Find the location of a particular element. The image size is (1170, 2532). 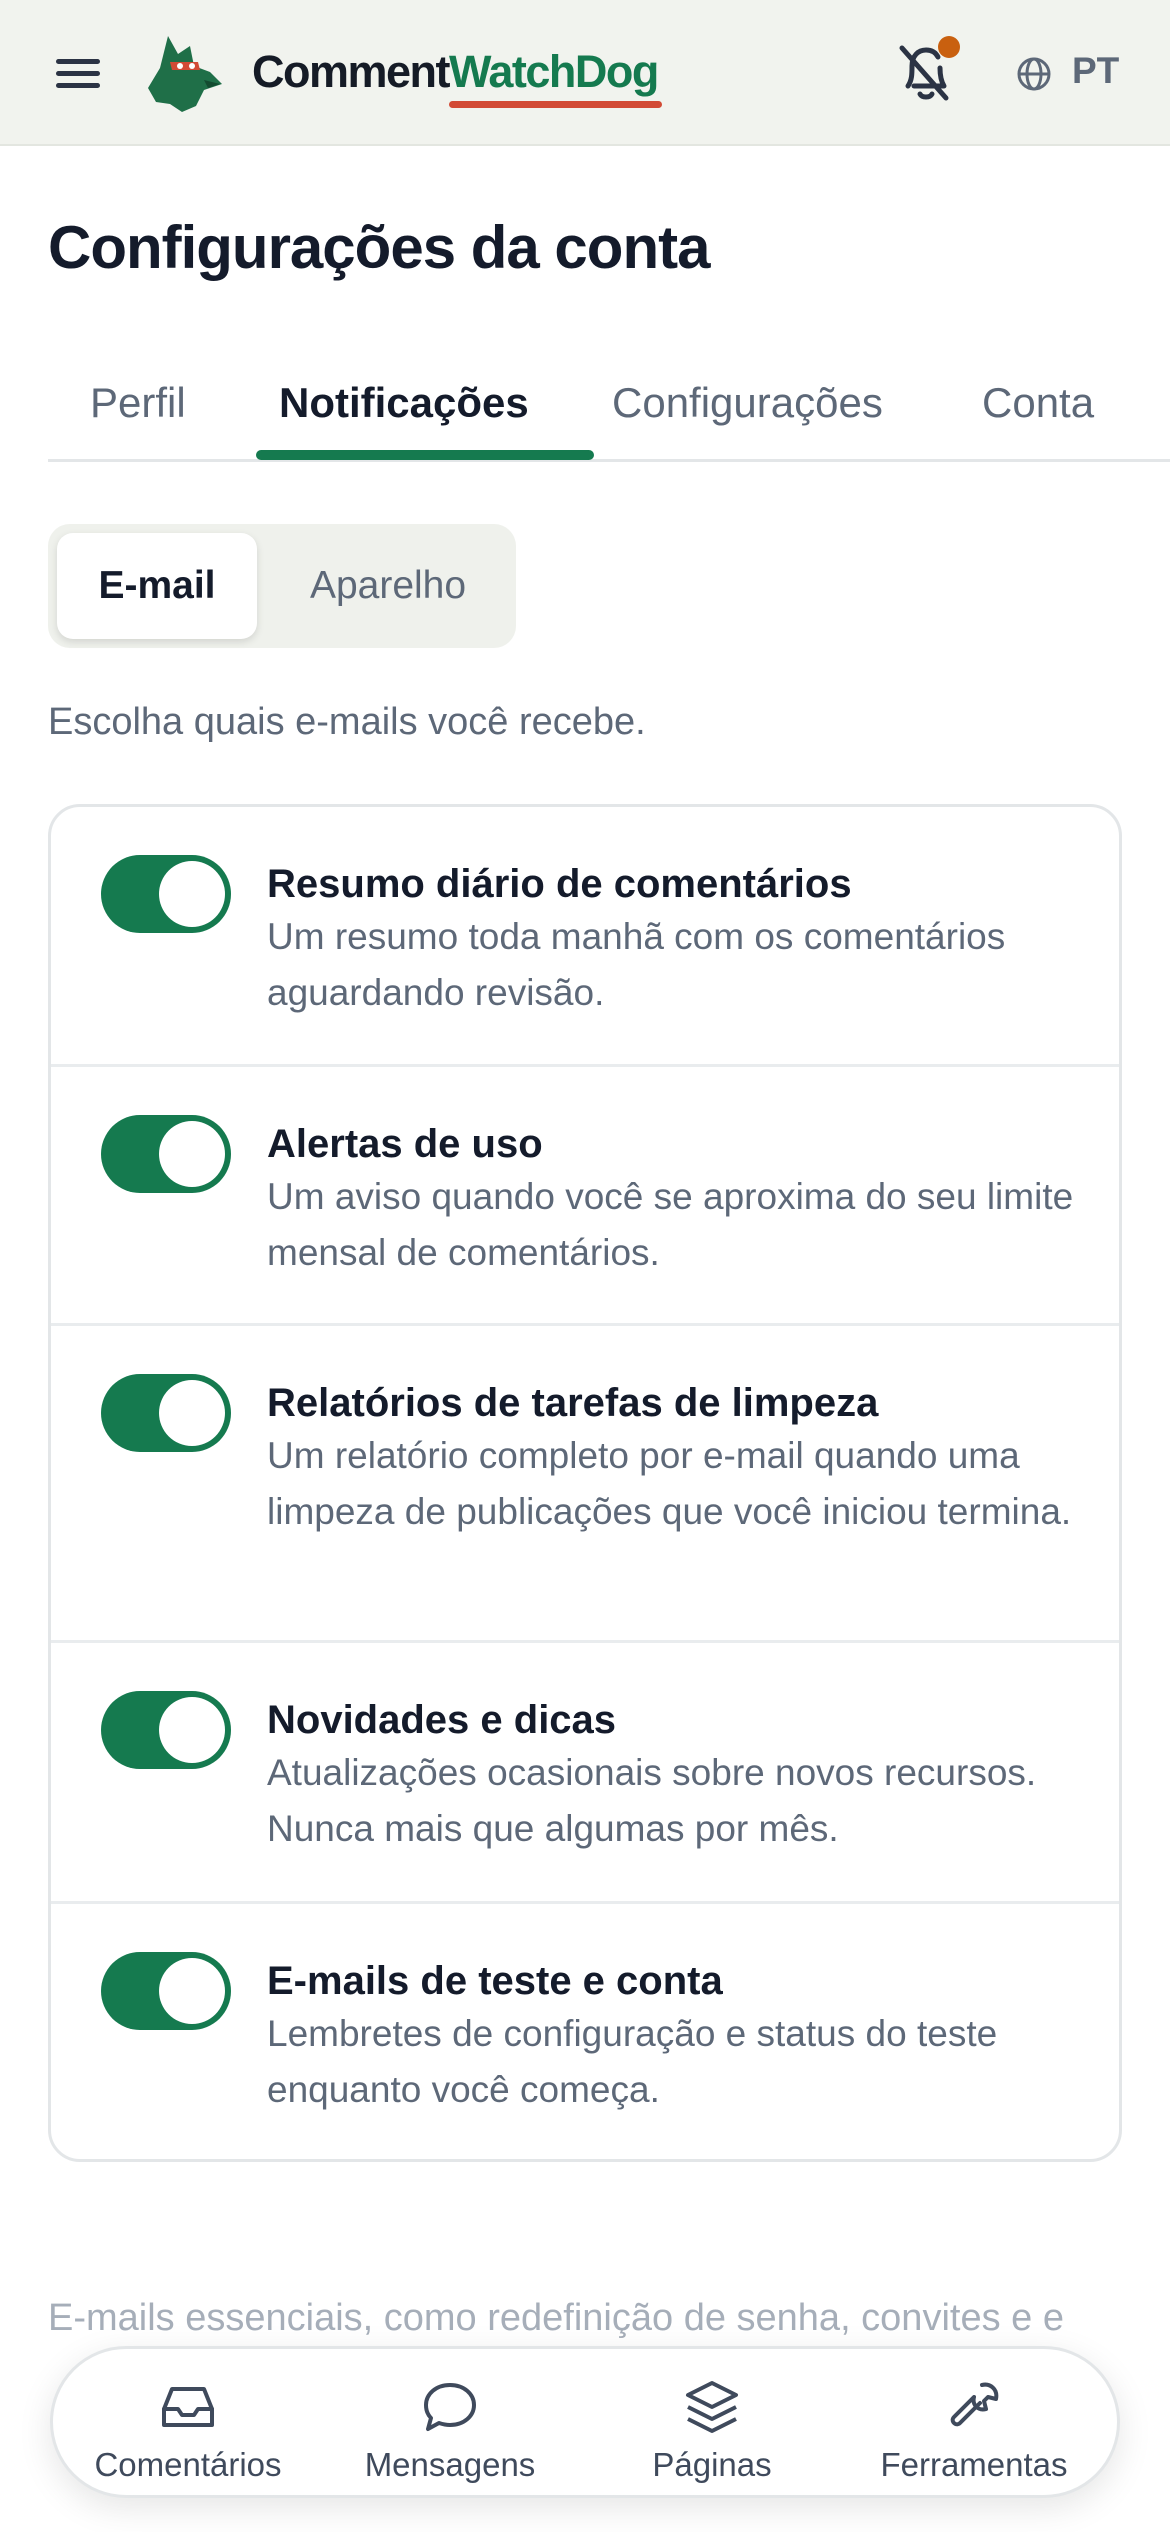

chat-bubble-icon is located at coordinates (450, 2407).